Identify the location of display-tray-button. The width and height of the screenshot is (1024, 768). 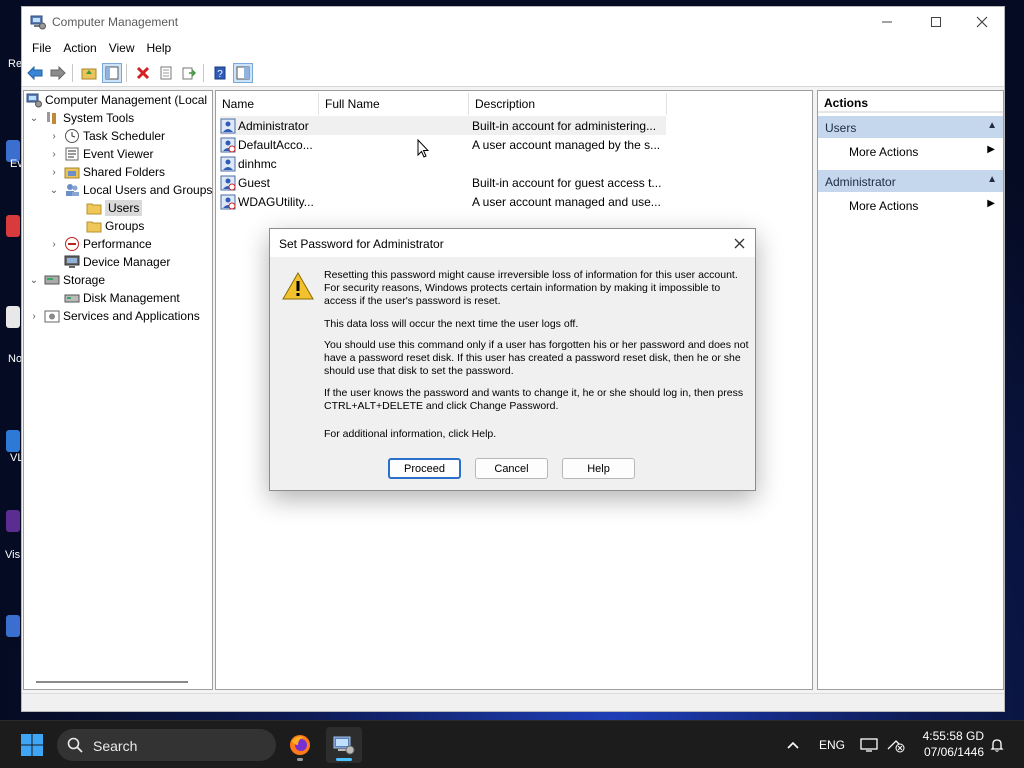
(869, 744).